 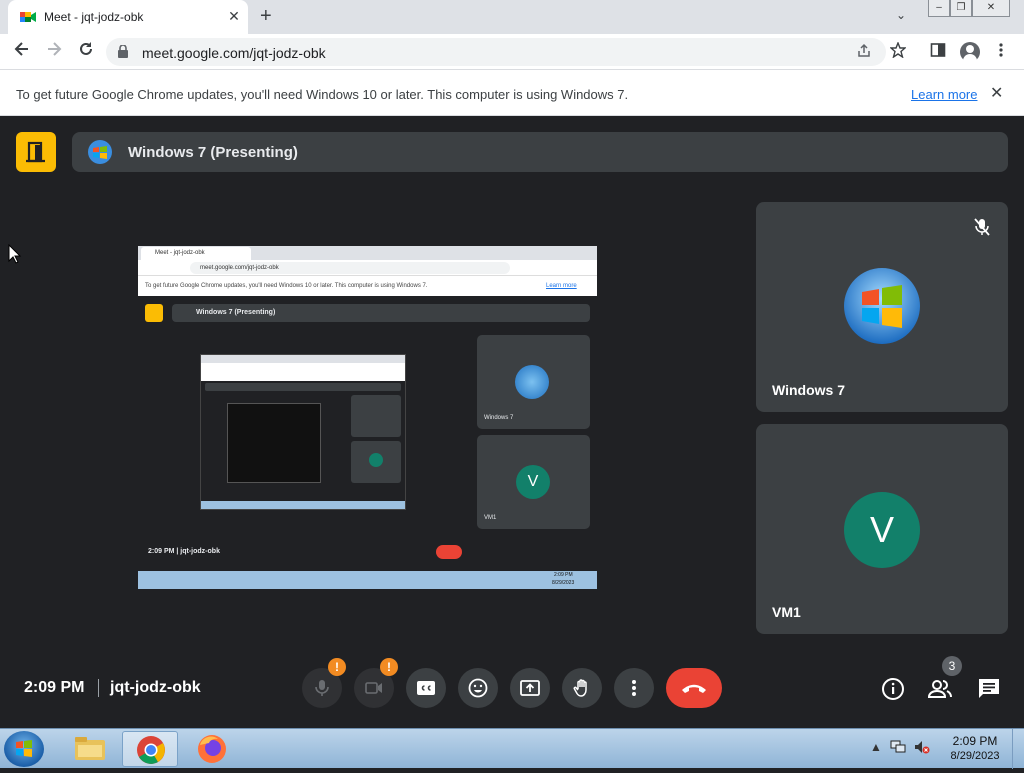 I want to click on new-tab-button: +, so click(x=266, y=16).